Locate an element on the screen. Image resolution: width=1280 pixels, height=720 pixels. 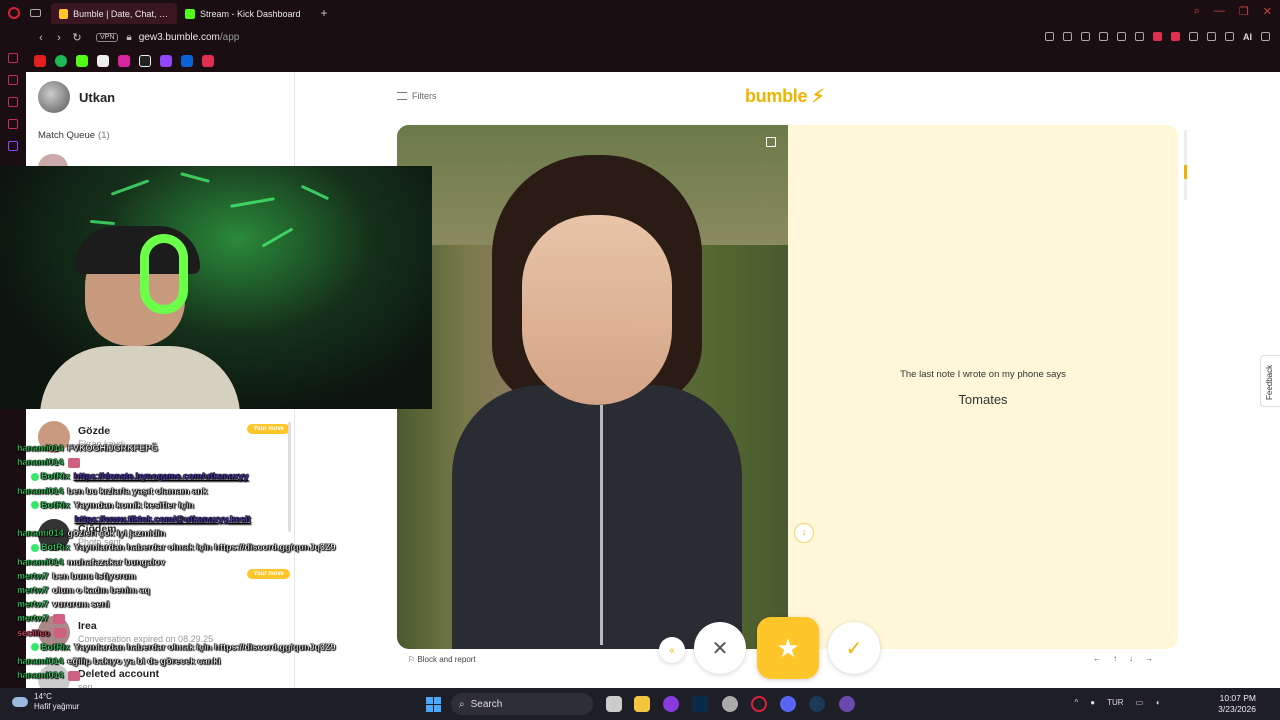
extension-bookmark-icon is located at coordinates (208, 61).